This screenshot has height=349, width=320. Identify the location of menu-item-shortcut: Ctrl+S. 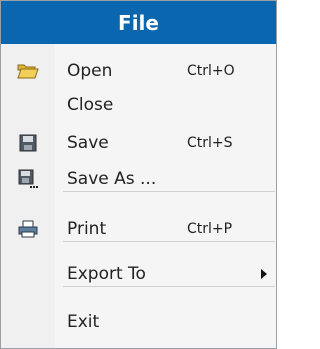
(210, 143).